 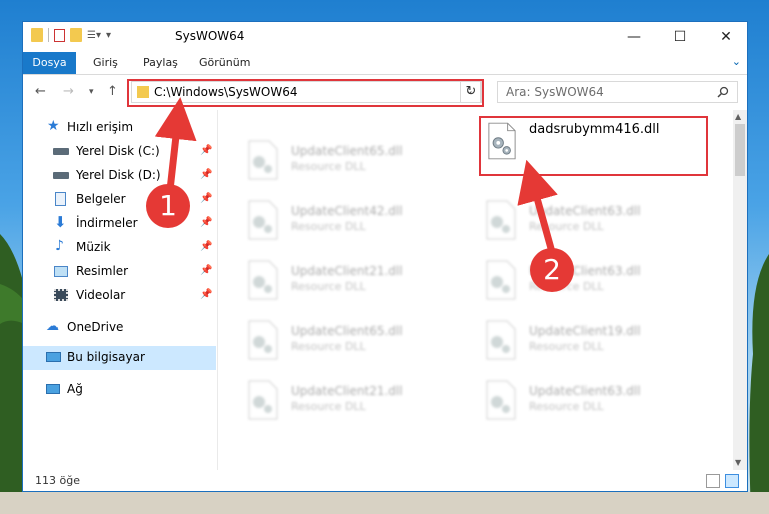 I want to click on scroll-down-arrow-icon: ▼, so click(x=738, y=462).